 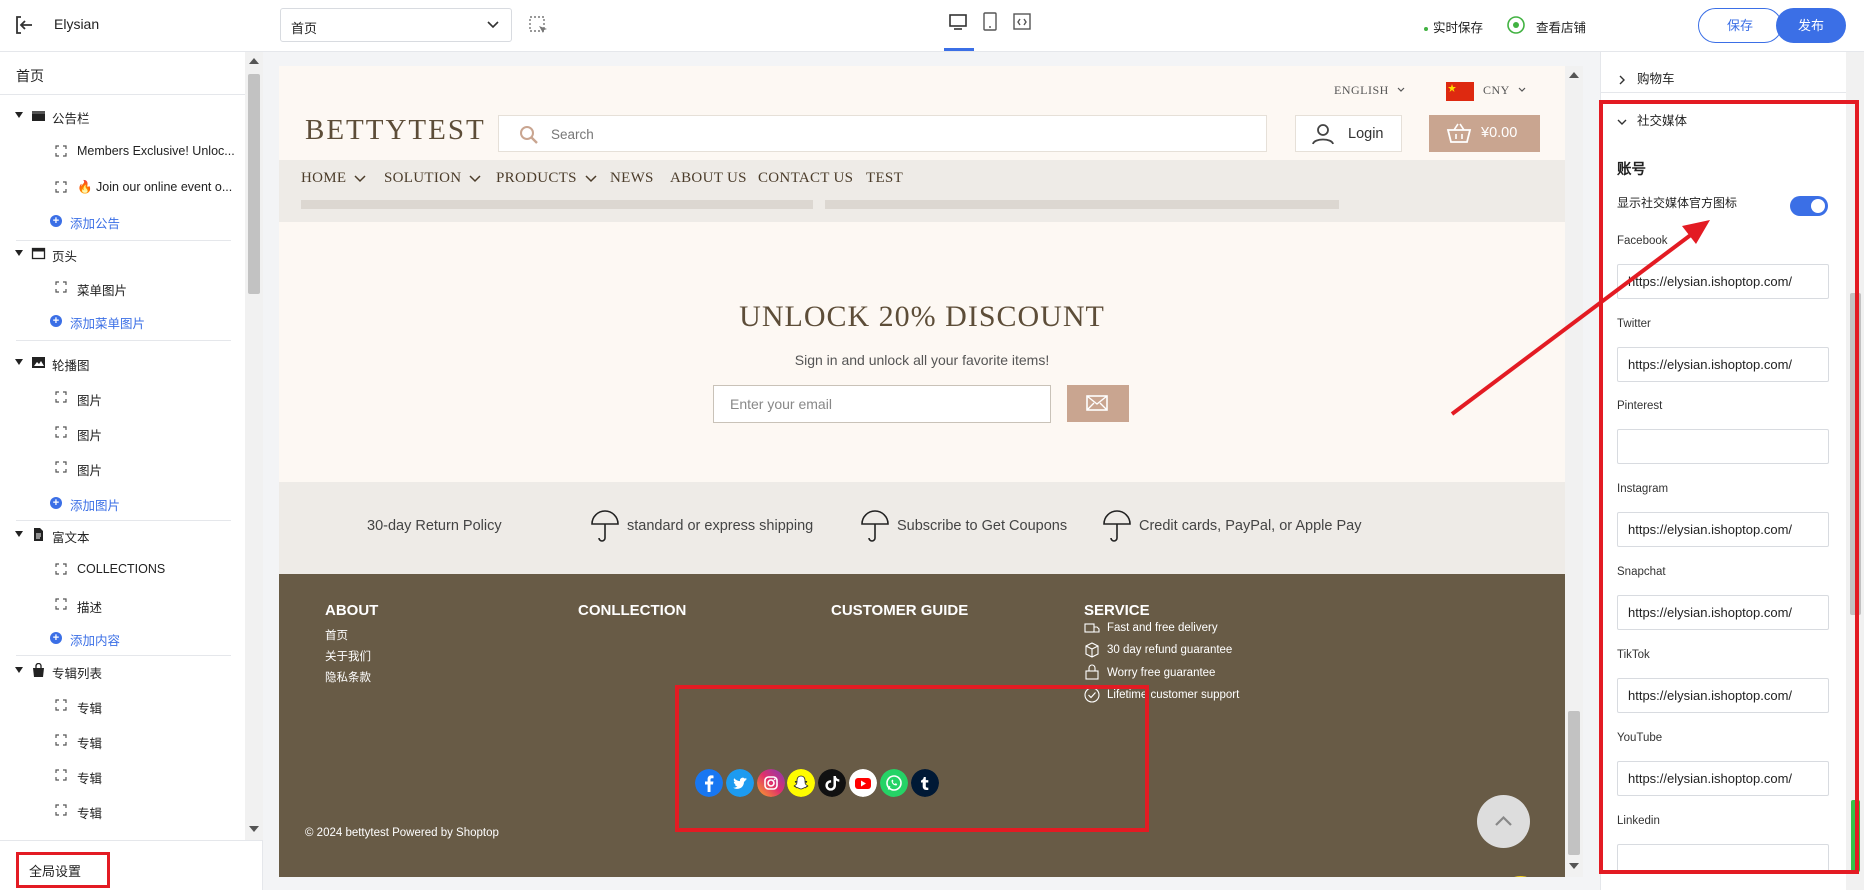 What do you see at coordinates (38, 116) in the screenshot?
I see `announcement-icon` at bounding box center [38, 116].